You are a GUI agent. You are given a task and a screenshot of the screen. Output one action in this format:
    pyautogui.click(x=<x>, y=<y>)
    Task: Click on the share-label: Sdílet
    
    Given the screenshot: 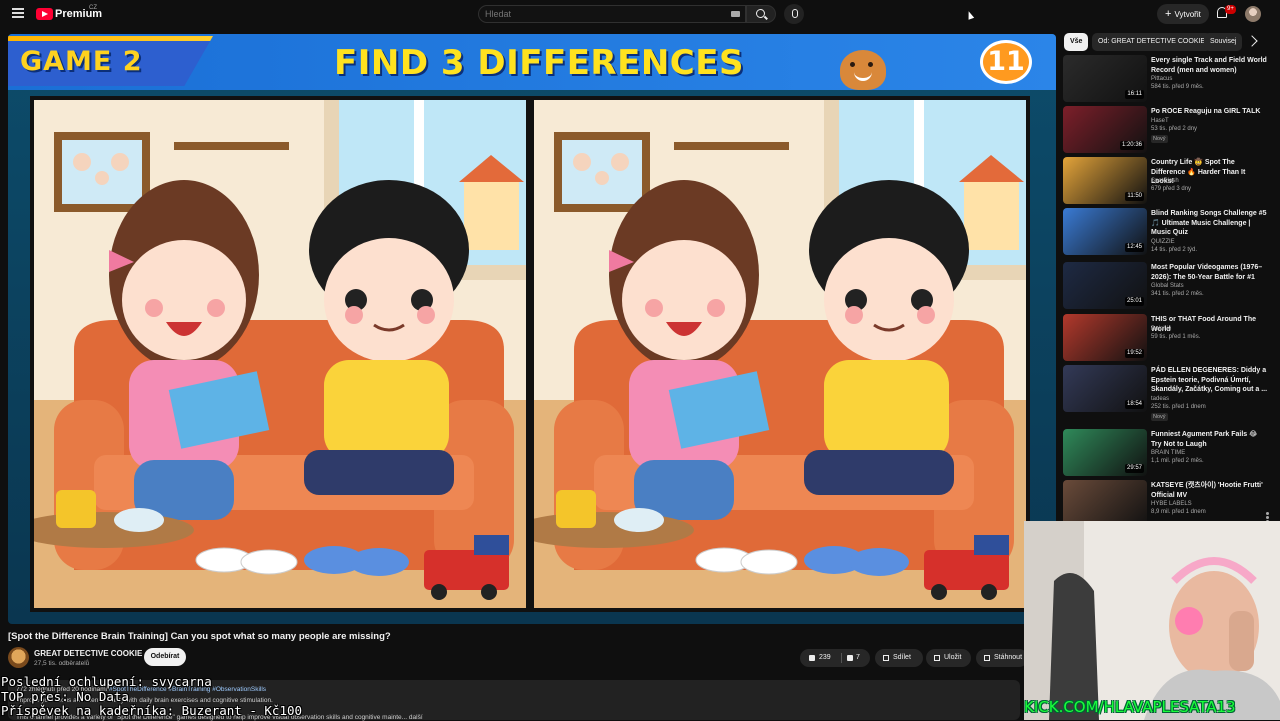 What is the action you would take?
    pyautogui.click(x=902, y=657)
    